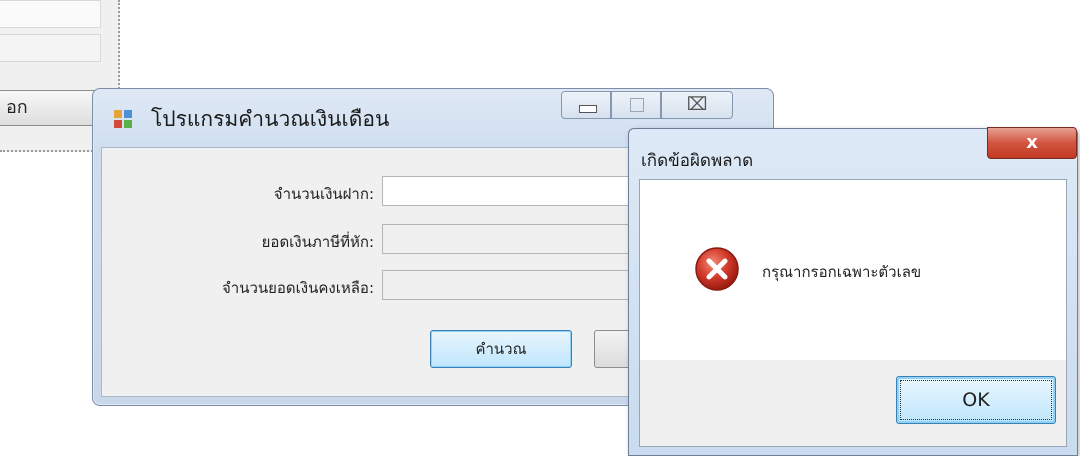 The image size is (1080, 456). Describe the element at coordinates (1032, 143) in the screenshot. I see `dialog-close-button: x` at that location.